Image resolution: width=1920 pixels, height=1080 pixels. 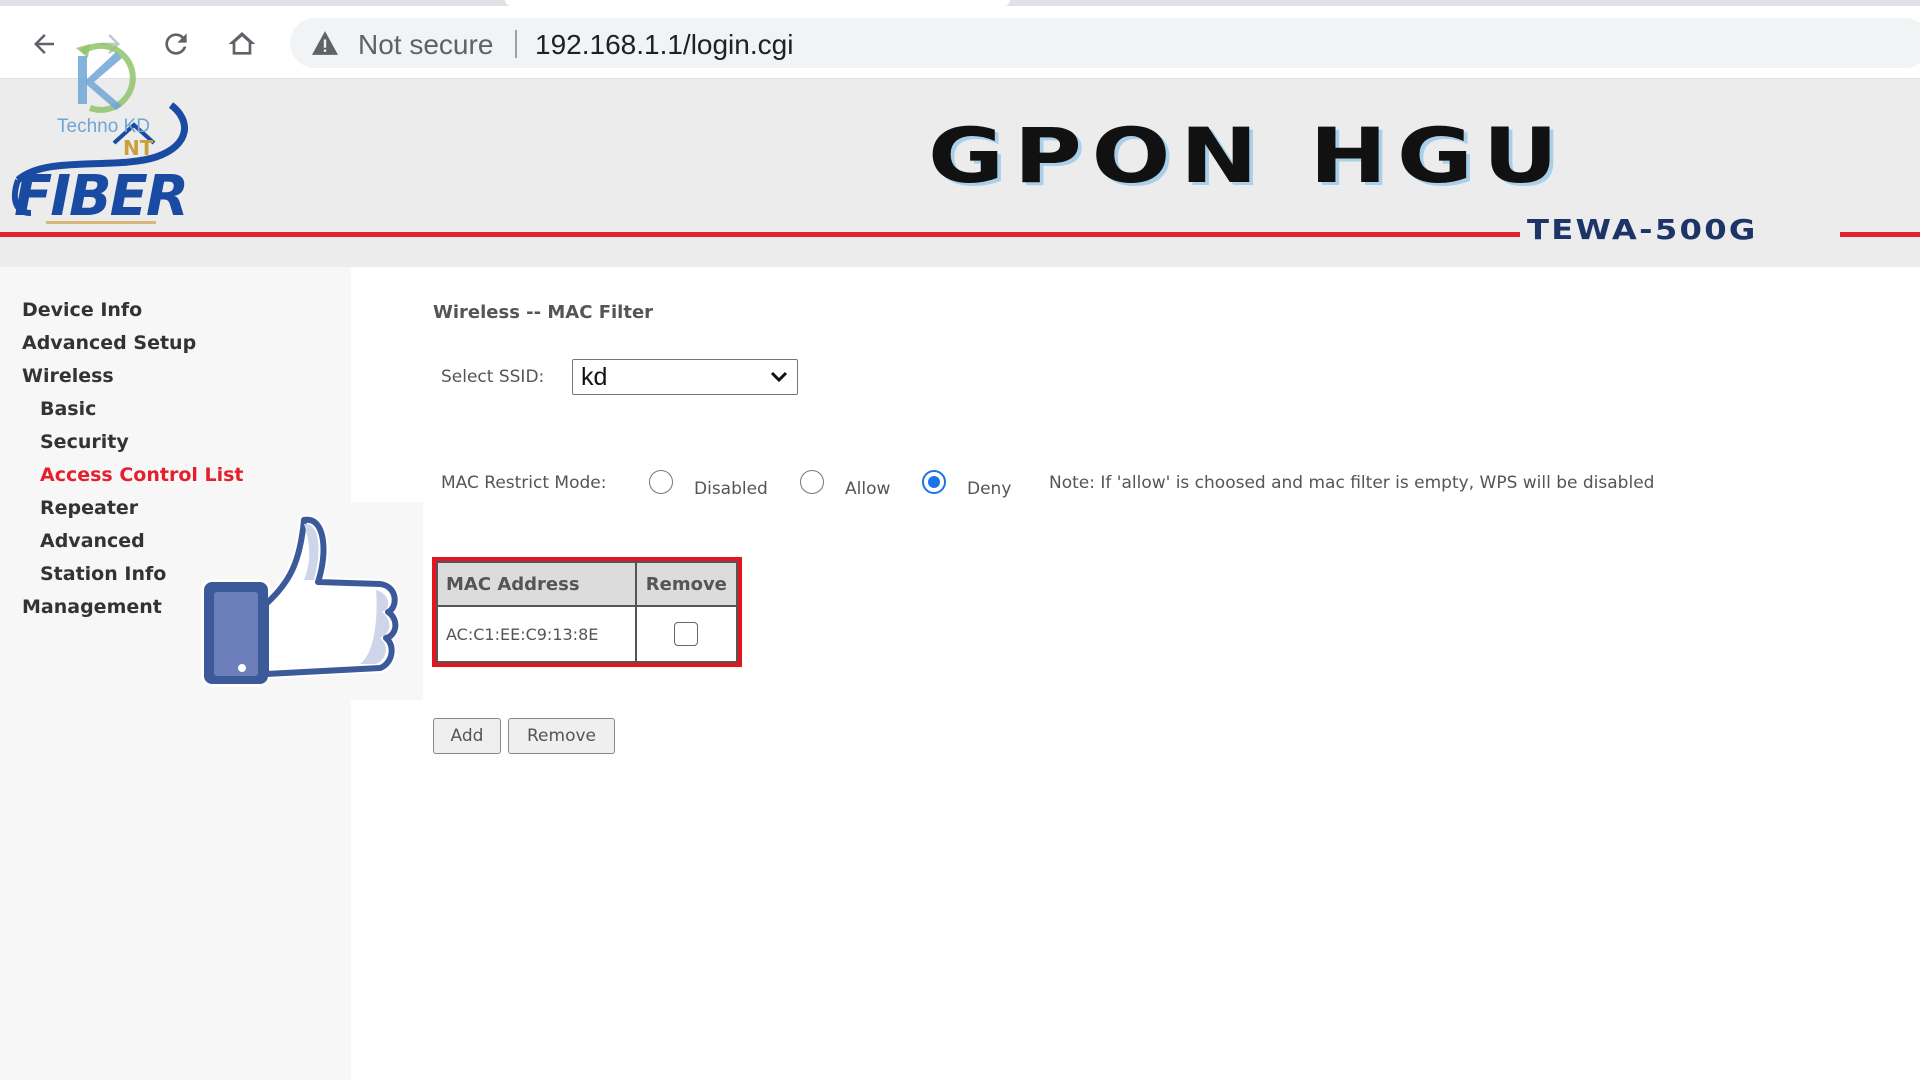 I want to click on sidebar-item-advanced: Advanced, so click(x=92, y=541).